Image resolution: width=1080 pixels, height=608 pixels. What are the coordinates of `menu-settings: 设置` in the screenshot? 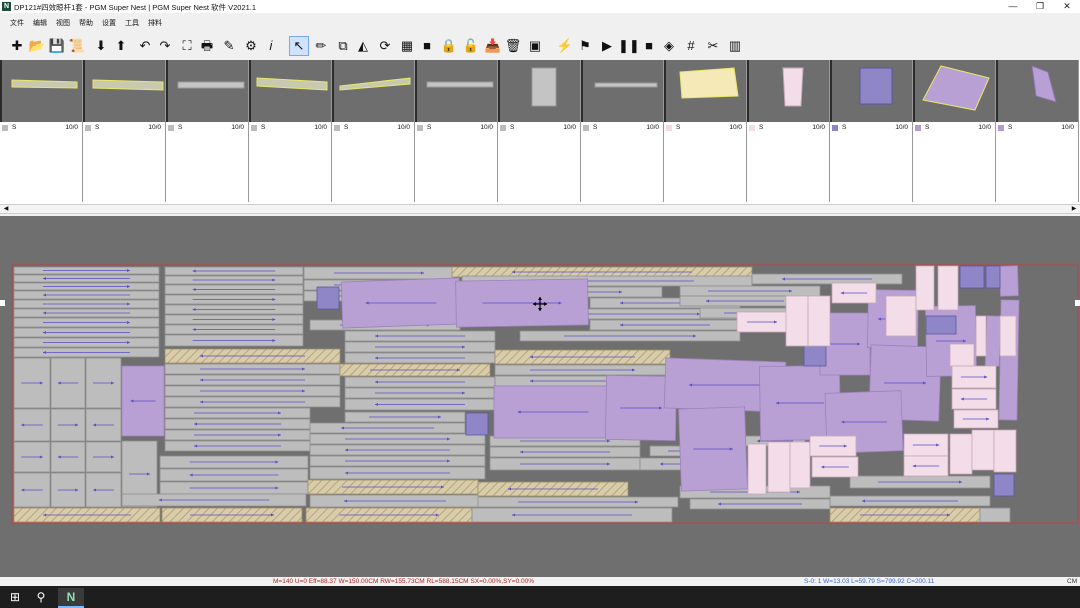 It's located at (109, 23).